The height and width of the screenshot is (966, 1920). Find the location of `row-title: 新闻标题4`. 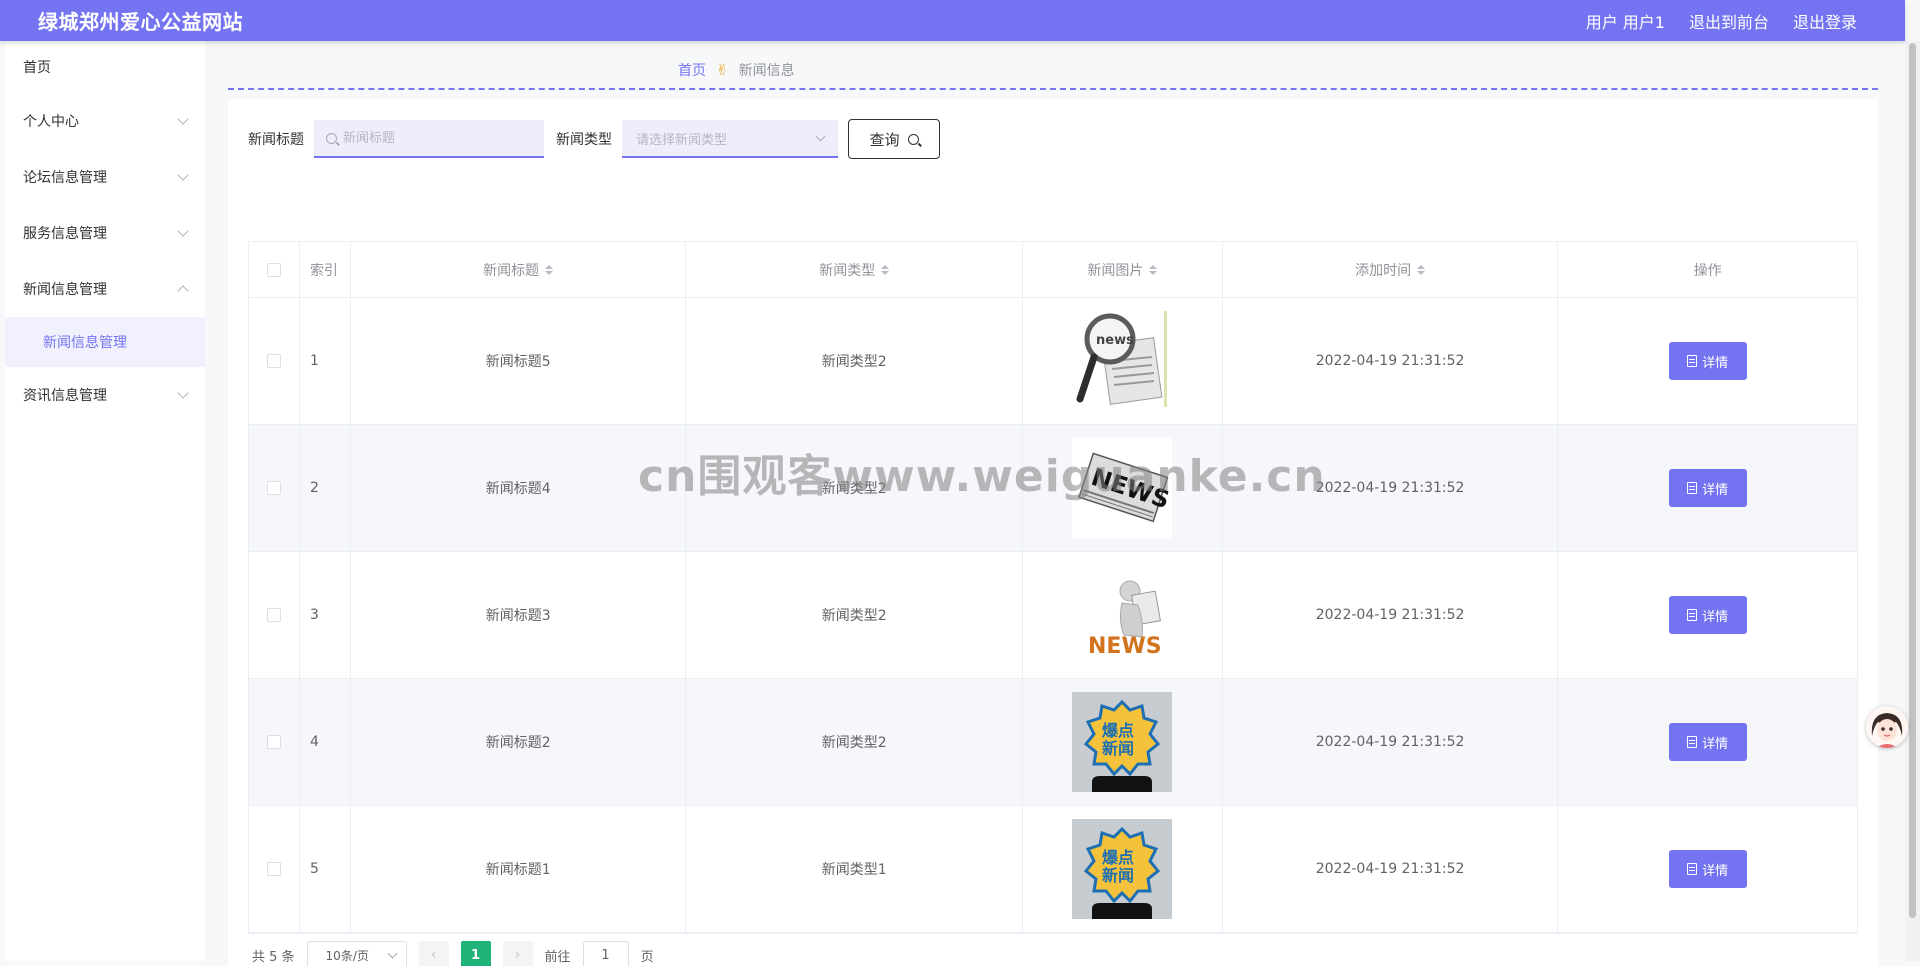

row-title: 新闻标题4 is located at coordinates (518, 489).